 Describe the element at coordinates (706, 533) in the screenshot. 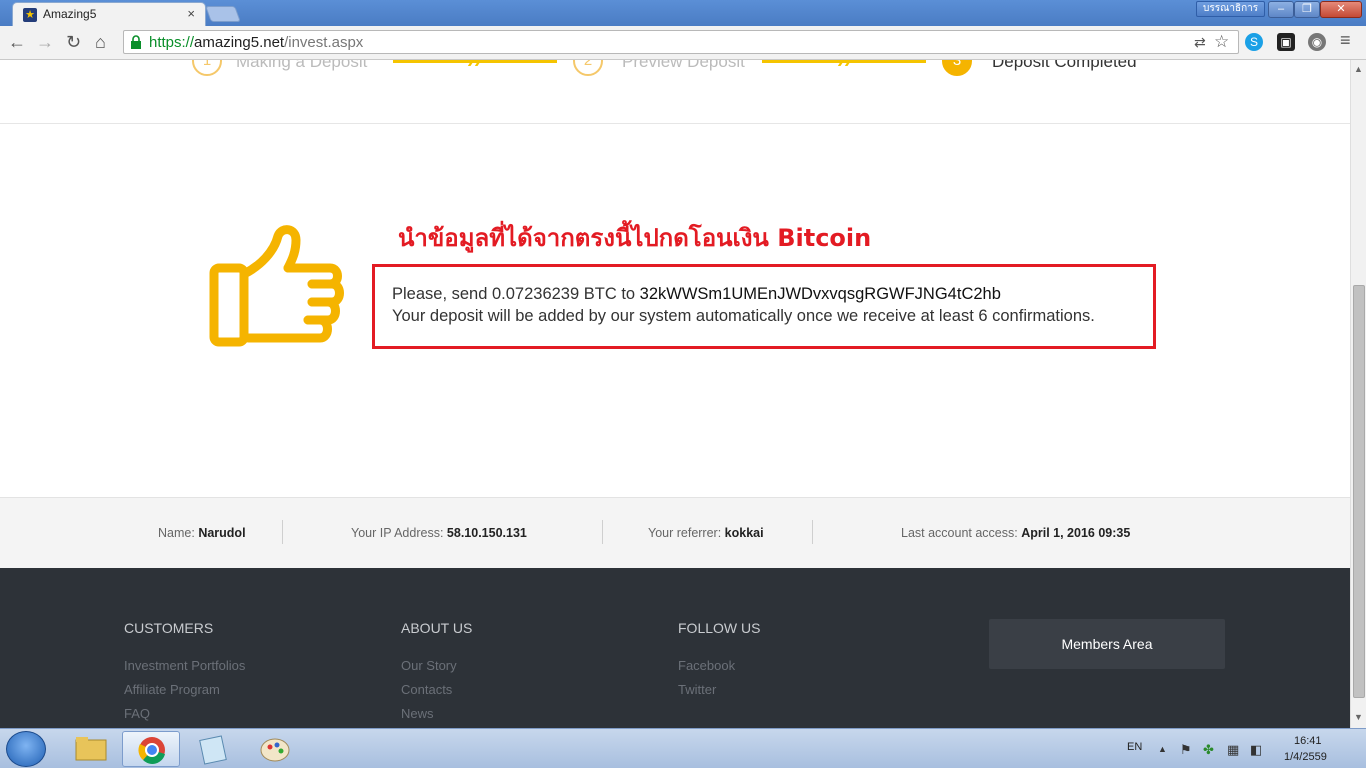

I see `account-referrer: Your referrer: kokkai` at that location.